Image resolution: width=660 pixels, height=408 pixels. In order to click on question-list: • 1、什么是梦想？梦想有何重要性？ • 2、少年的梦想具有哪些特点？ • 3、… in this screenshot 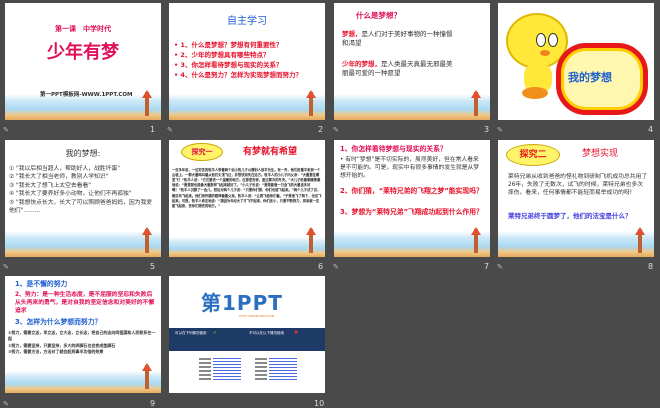, I will do `click(238, 60)`.